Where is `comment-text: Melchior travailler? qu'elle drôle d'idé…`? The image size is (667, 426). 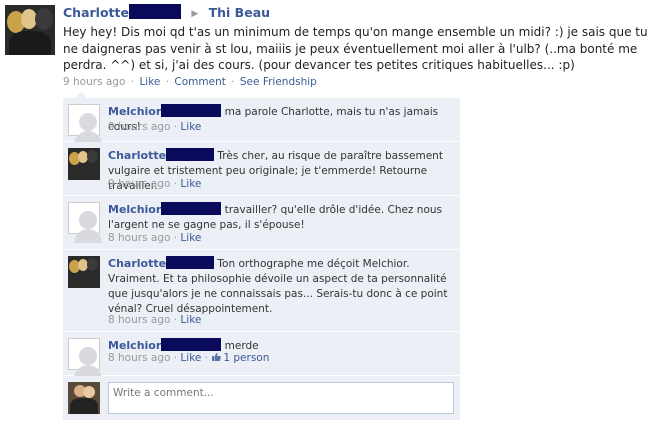
comment-text: Melchior travailler? qu'elle drôle d'idé… is located at coordinates (280, 217).